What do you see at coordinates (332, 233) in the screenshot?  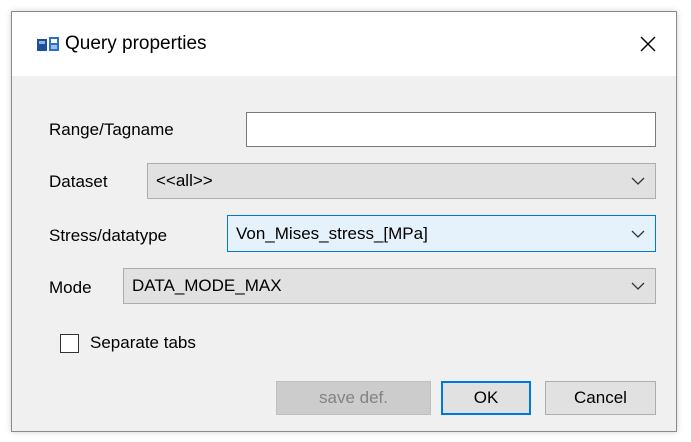 I see `stress-datatype-value: Von_Mises_stress_[MPa]` at bounding box center [332, 233].